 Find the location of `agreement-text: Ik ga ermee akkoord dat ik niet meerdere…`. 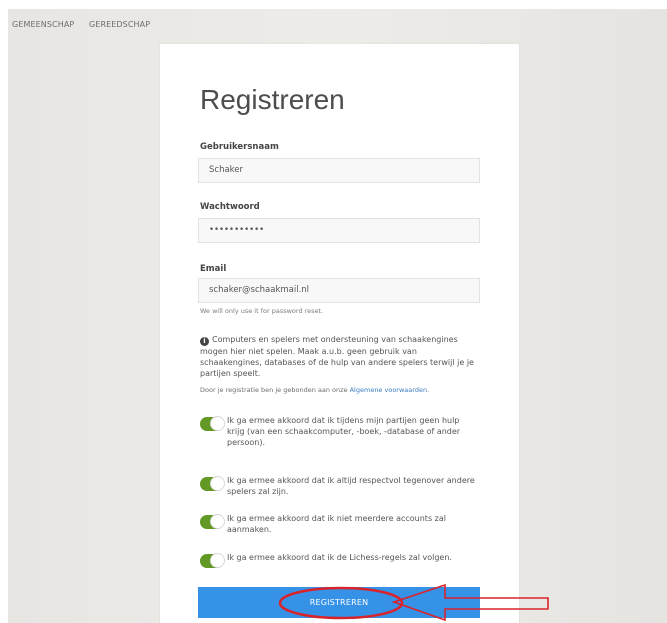

agreement-text: Ik ga ermee akkoord dat ik niet meerdere… is located at coordinates (336, 524).